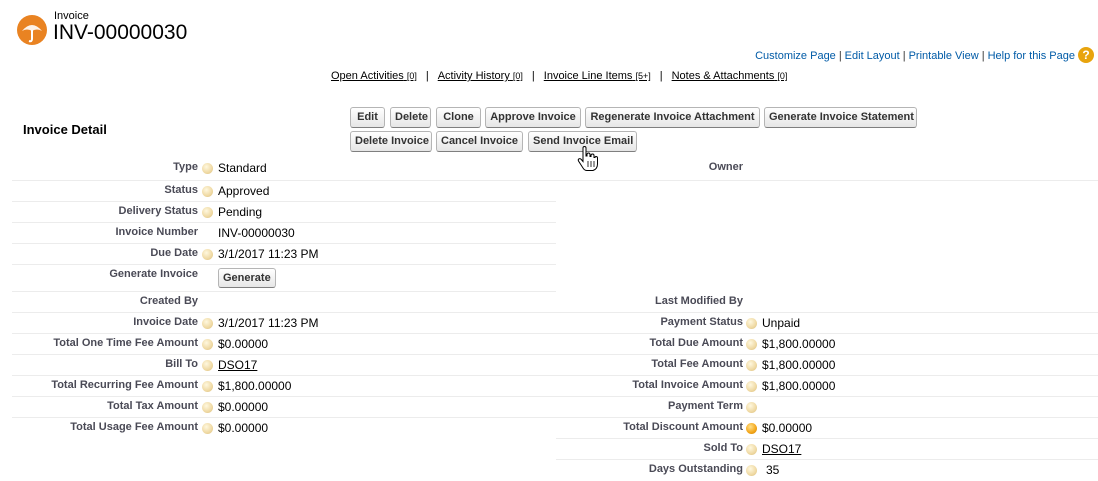  What do you see at coordinates (773, 470) in the screenshot?
I see `days-outstanding-value: 35` at bounding box center [773, 470].